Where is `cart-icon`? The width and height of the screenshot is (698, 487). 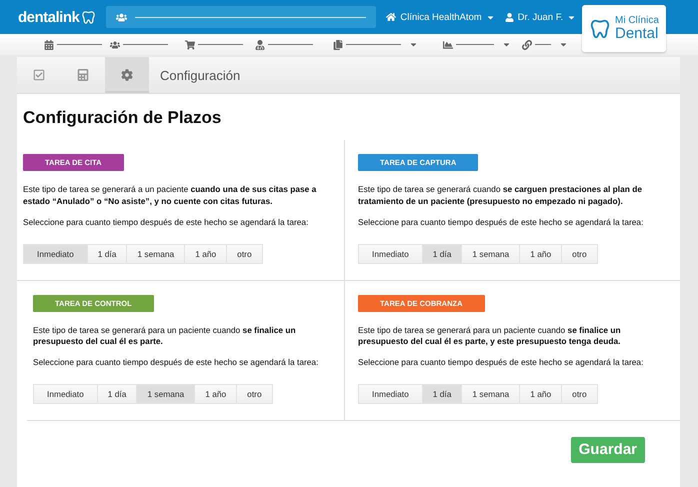 cart-icon is located at coordinates (190, 45).